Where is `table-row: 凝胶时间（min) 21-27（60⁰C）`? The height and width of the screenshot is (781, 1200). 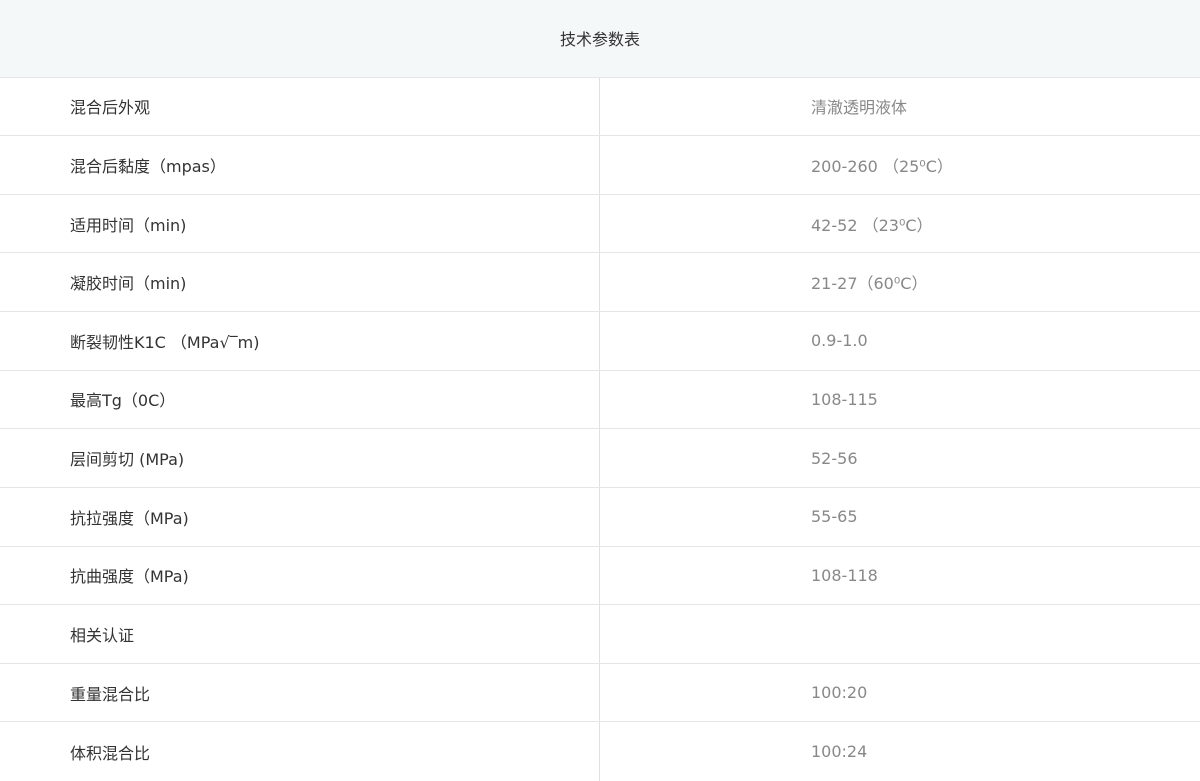 table-row: 凝胶时间（min) 21-27（60⁰C） is located at coordinates (600, 282).